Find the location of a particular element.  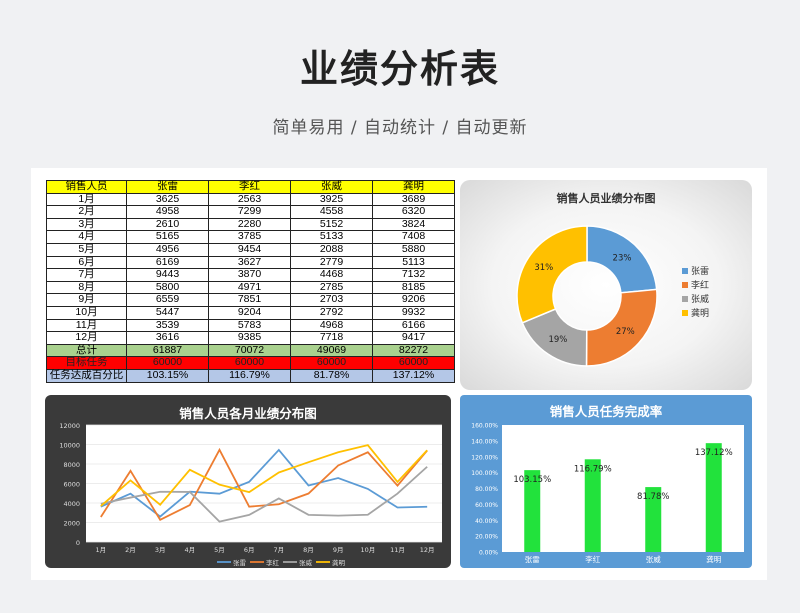

value-cell: 2792 is located at coordinates (331, 312).